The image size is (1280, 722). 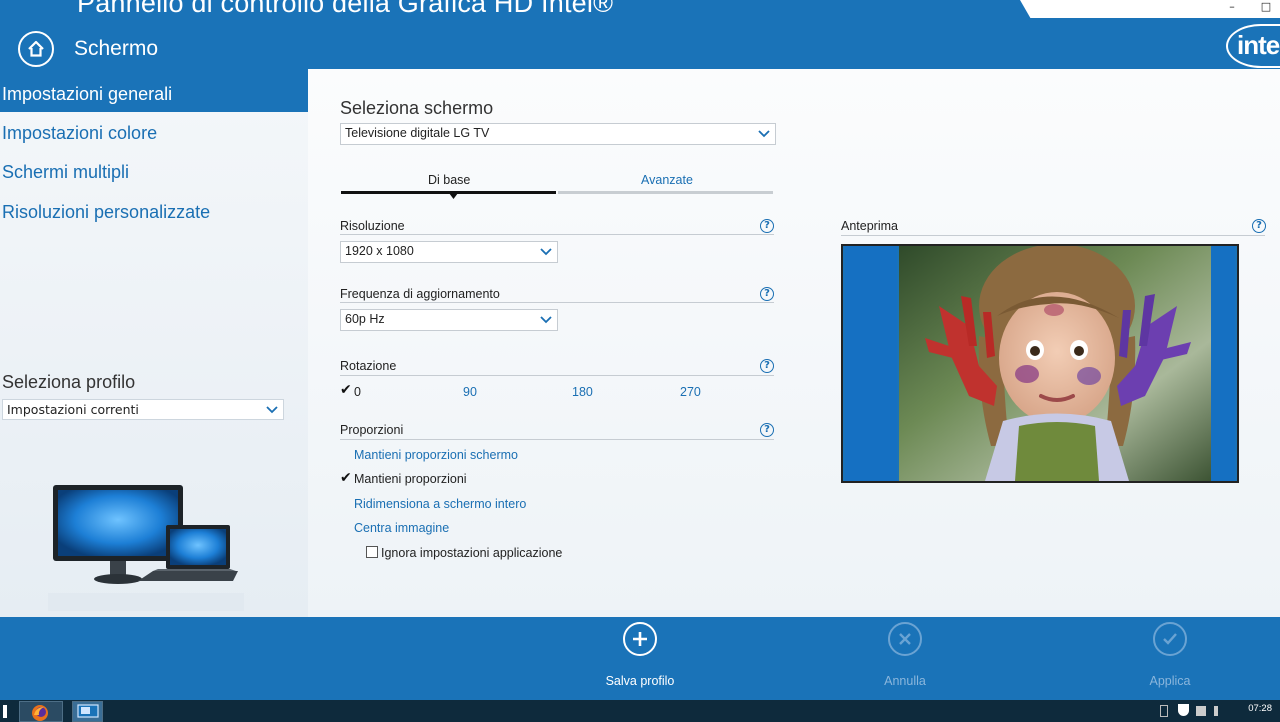 I want to click on proportions-label: Proporzioni, so click(x=372, y=430).